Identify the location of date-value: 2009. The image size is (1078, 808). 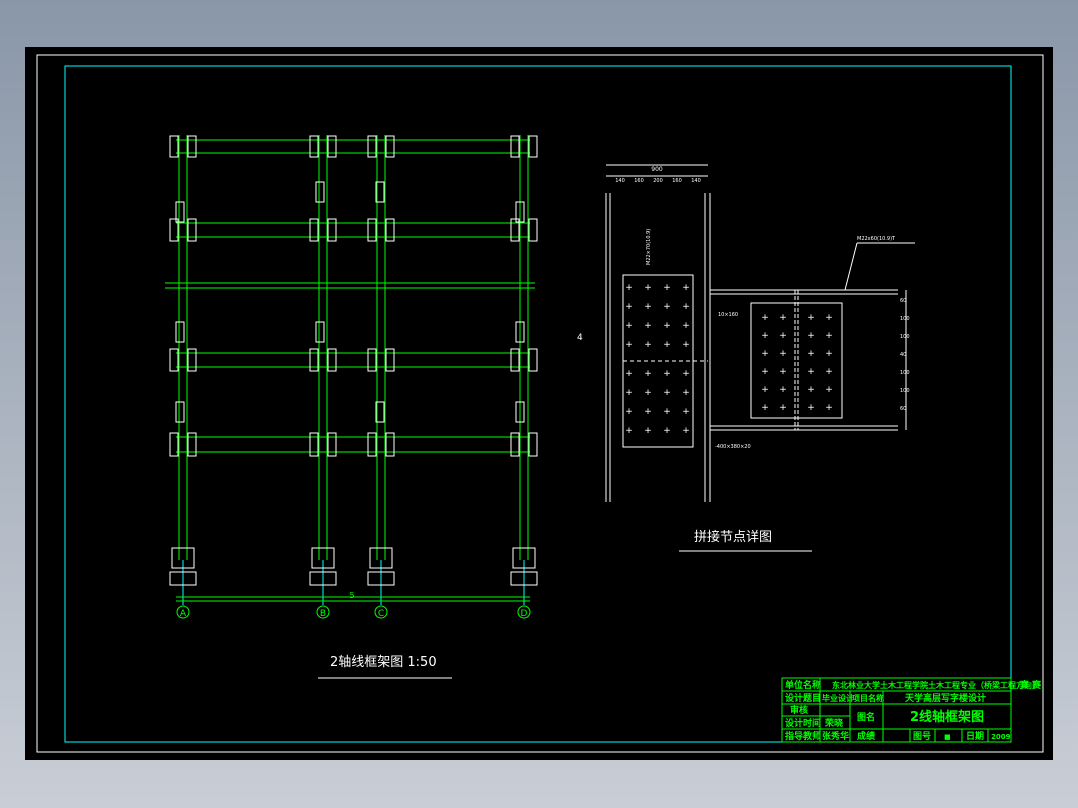
(1001, 737).